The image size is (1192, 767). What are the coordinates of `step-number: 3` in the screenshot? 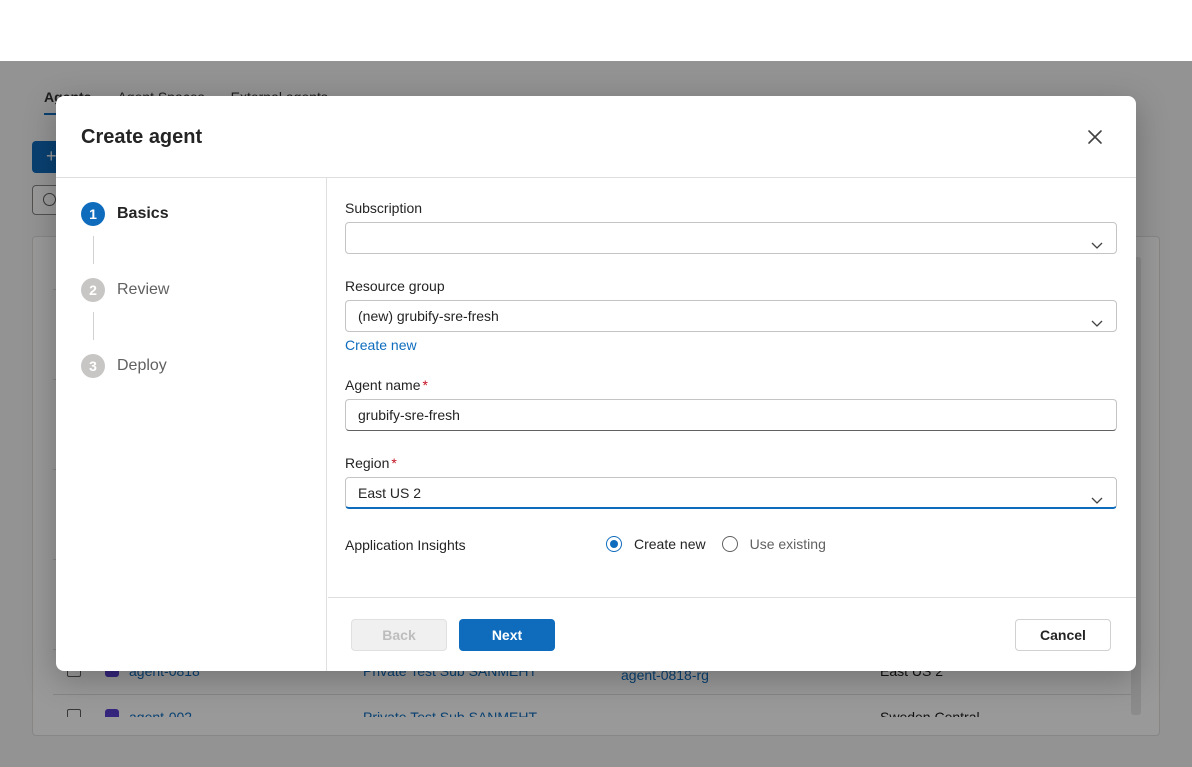 It's located at (93, 366).